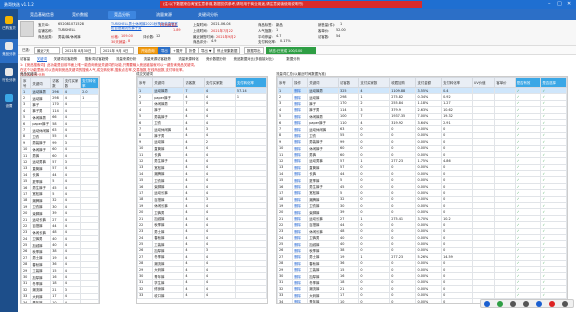 The width and height of the screenshot is (576, 312). I want to click on table-cell: 0, so click(403, 300).